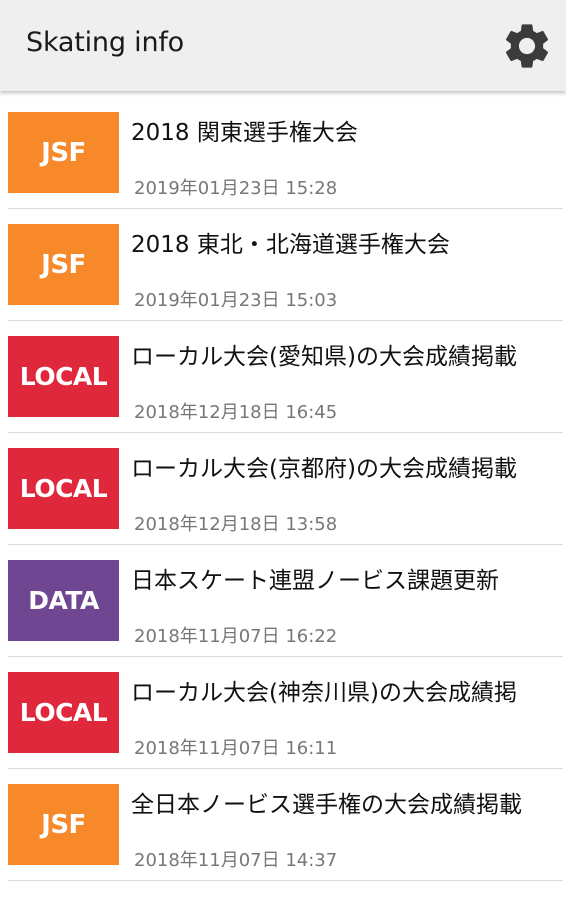 This screenshot has height=900, width=566. What do you see at coordinates (105, 42) in the screenshot?
I see `app-title: Skating info` at bounding box center [105, 42].